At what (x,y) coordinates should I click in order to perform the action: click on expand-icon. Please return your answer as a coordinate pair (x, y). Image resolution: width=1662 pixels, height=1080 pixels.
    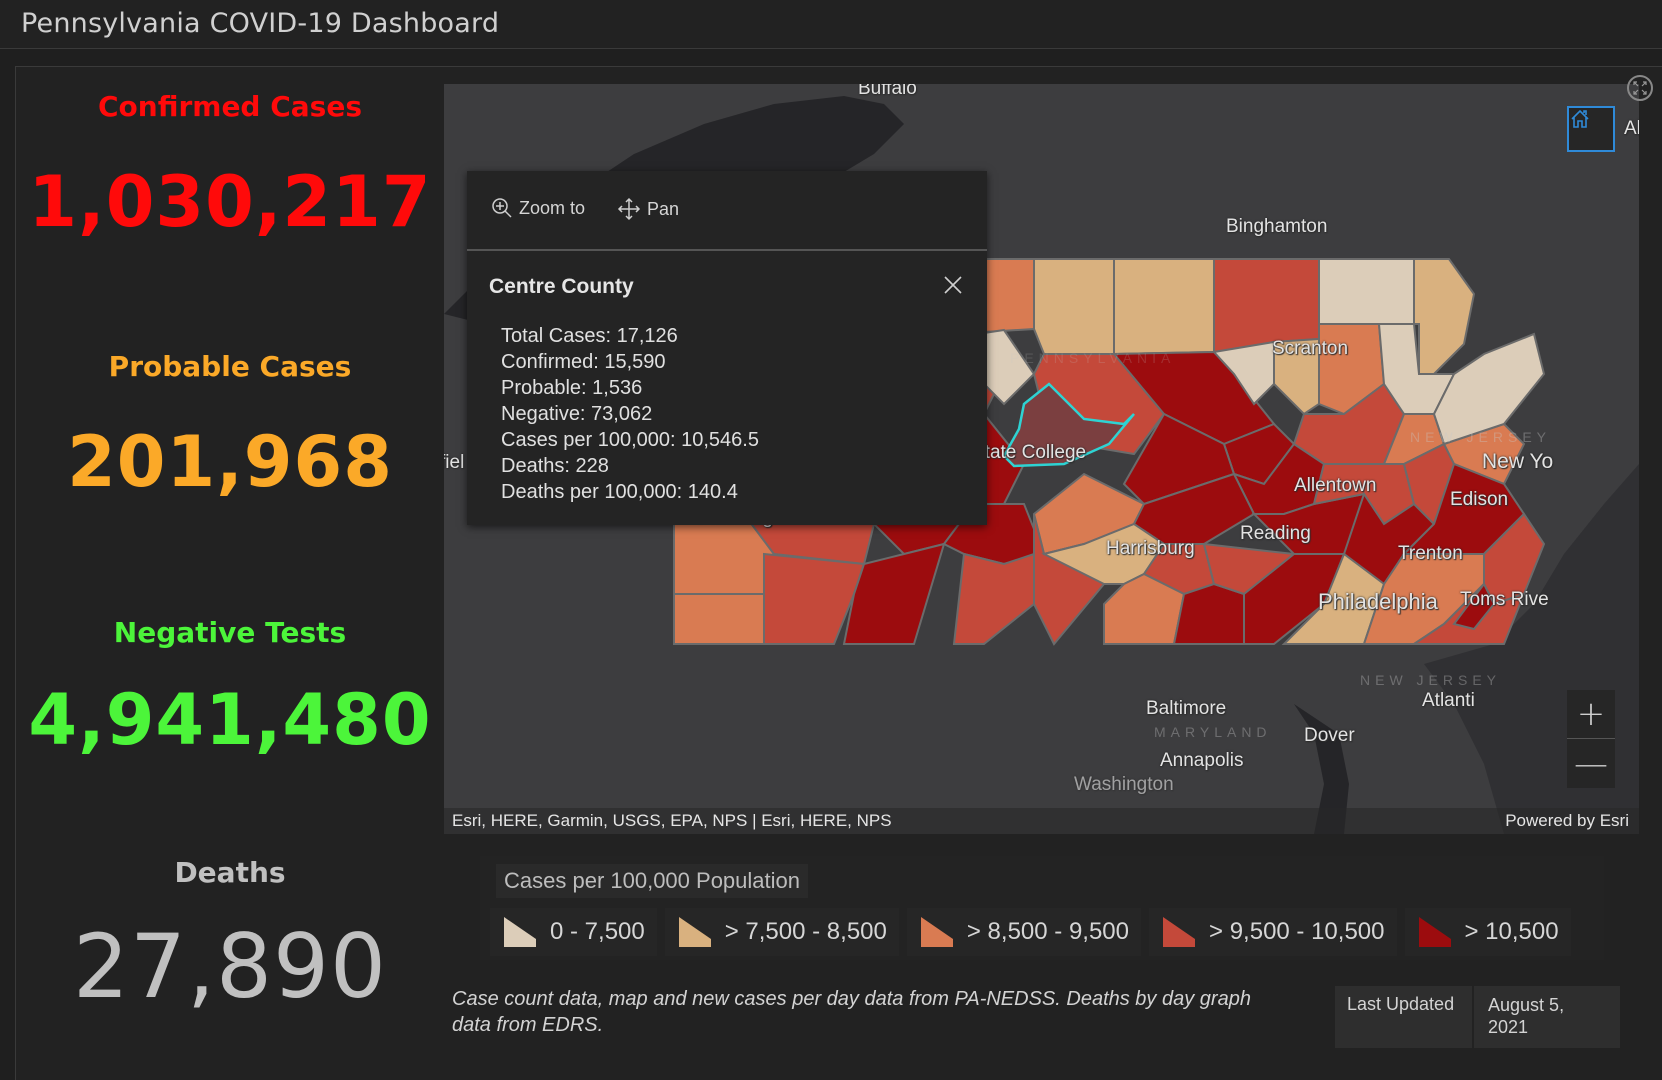
    Looking at the image, I should click on (1640, 88).